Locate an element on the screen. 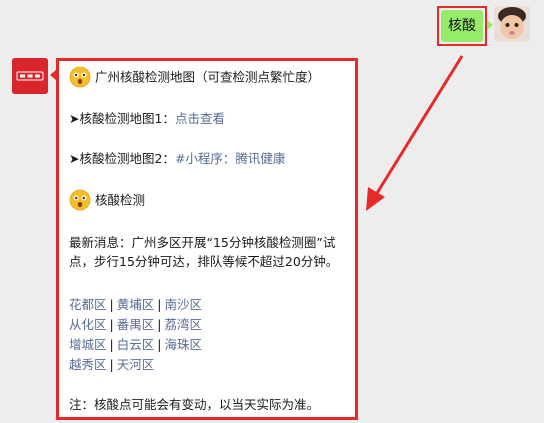 The image size is (544, 423). user-avatar is located at coordinates (512, 24).